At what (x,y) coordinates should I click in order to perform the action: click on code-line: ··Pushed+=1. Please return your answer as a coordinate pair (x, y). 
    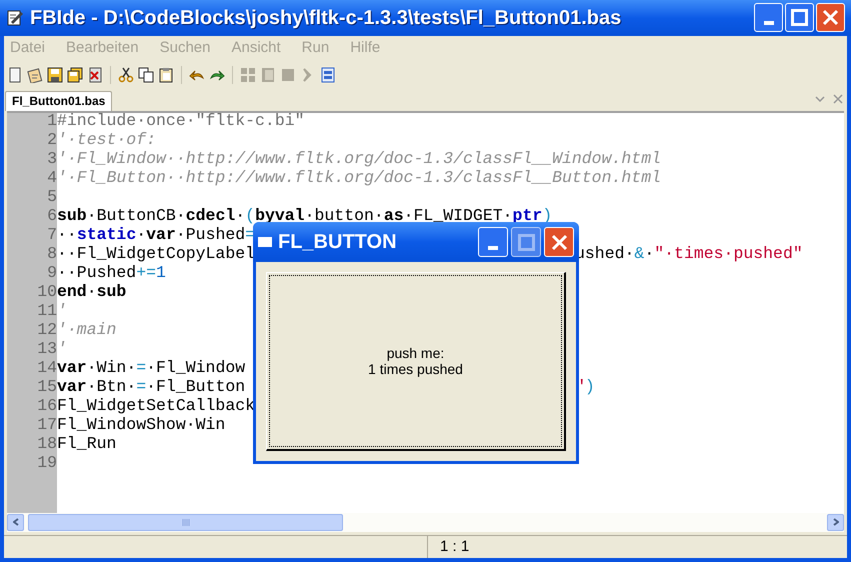
    Looking at the image, I should click on (111, 272).